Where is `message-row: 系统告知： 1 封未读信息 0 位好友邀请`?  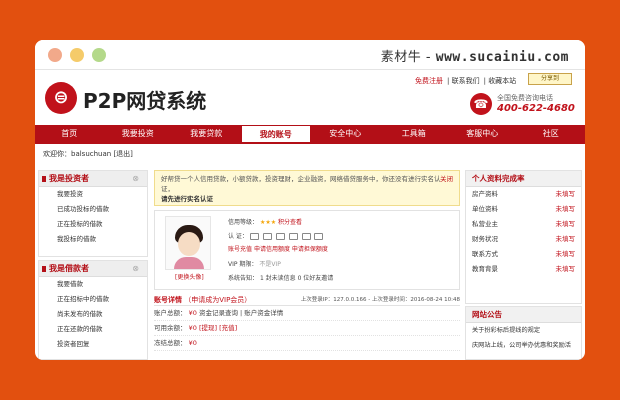
message-row: 系统告知： 1 封未读信息 0 位好友邀请 is located at coordinates (280, 277).